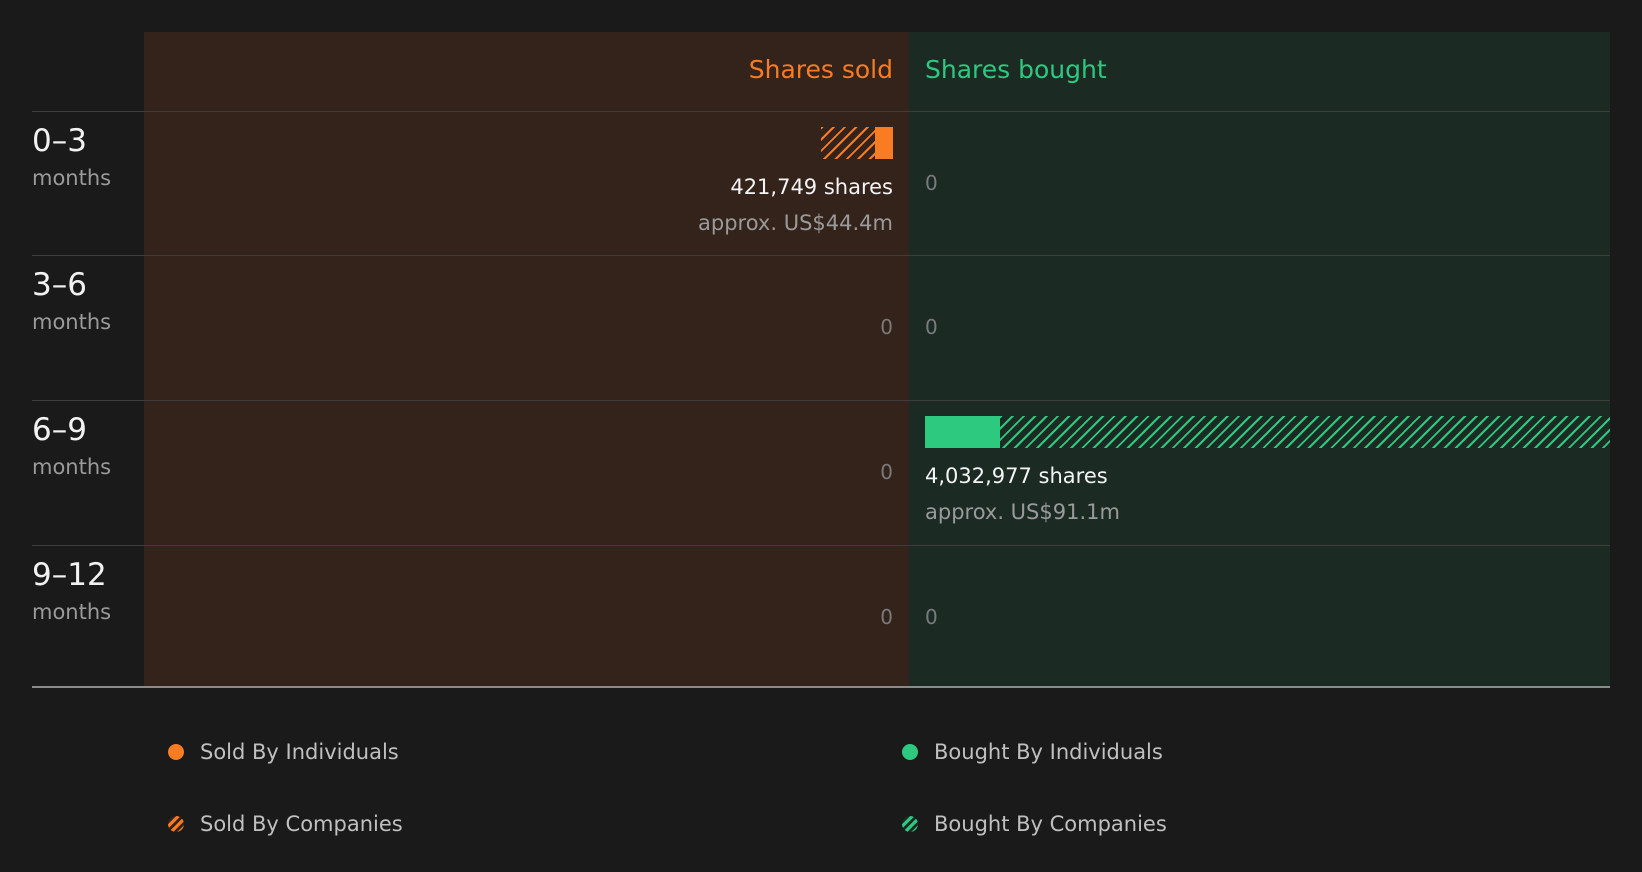  I want to click on legend-sold-individuals: Sold By Individuals, so click(283, 752).